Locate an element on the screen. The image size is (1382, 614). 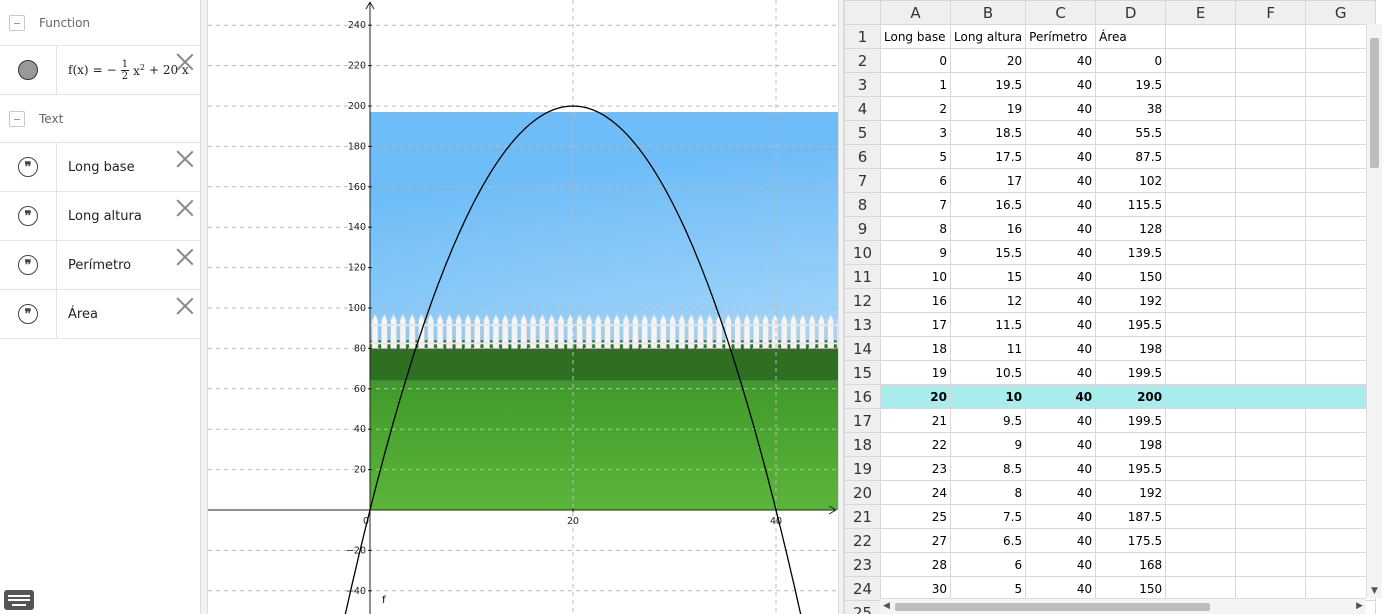
text-item-label: Área is located at coordinates (83, 314).